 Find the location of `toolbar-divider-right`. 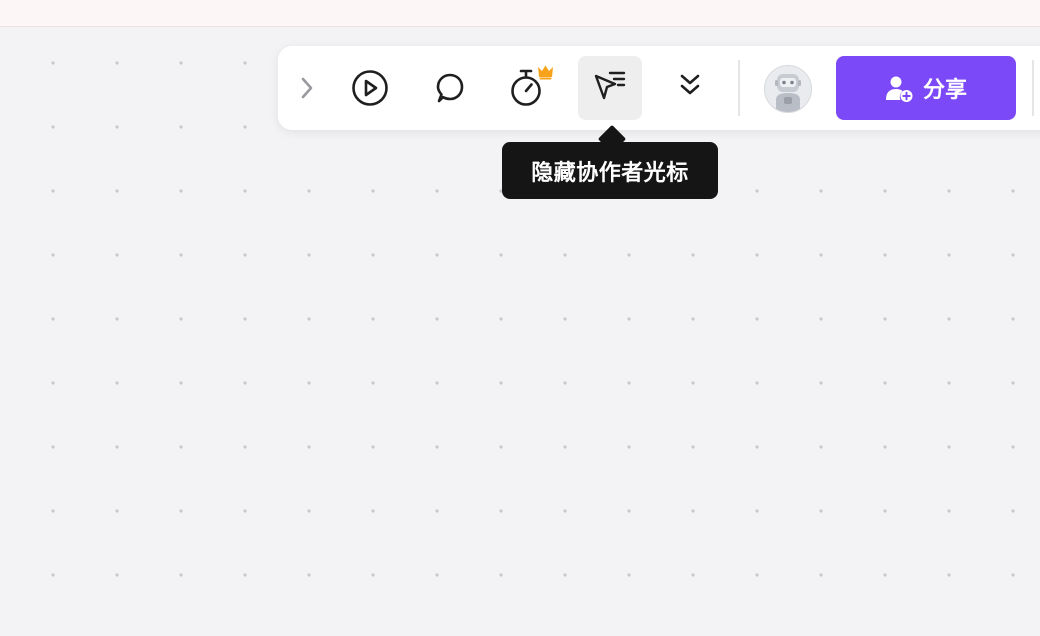

toolbar-divider-right is located at coordinates (1033, 88).